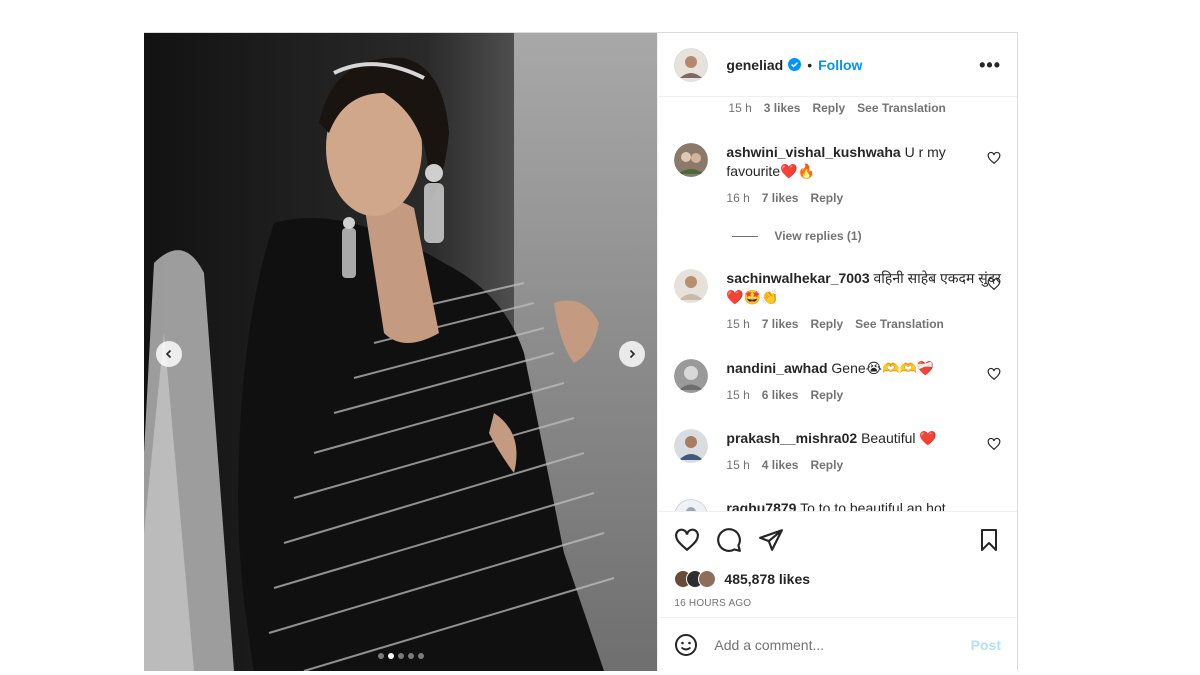 This screenshot has width=1200, height=675. Describe the element at coordinates (390, 656) in the screenshot. I see `carousel-dot-active` at that location.